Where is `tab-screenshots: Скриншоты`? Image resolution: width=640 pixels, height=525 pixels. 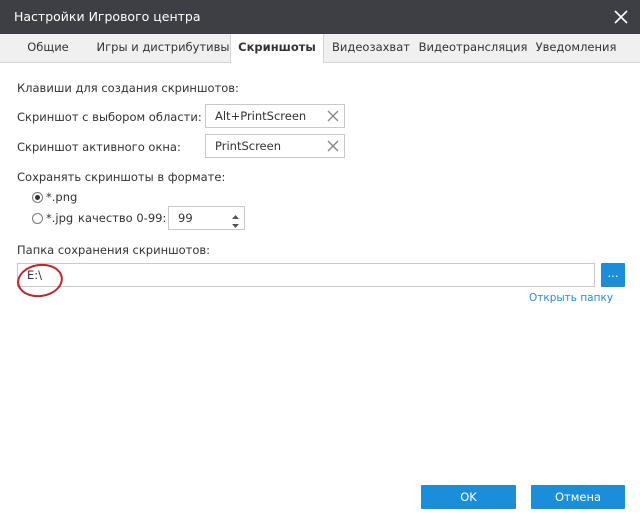
tab-screenshots: Скриншоты is located at coordinates (277, 48).